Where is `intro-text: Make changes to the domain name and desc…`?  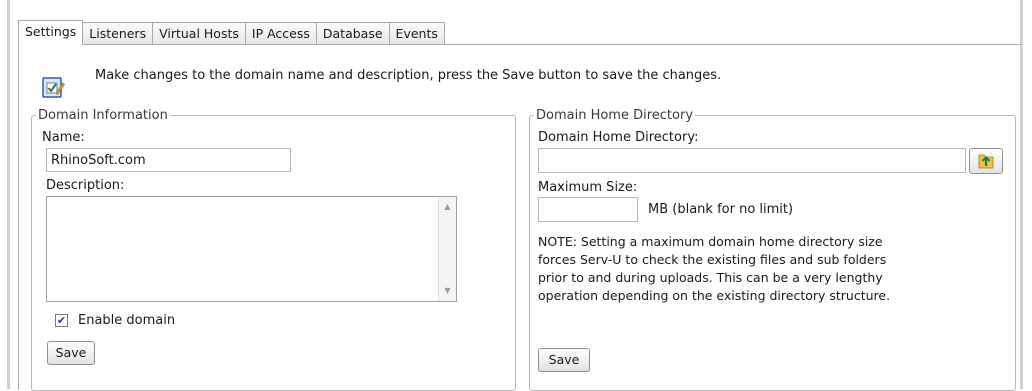
intro-text: Make changes to the domain name and desc… is located at coordinates (408, 75).